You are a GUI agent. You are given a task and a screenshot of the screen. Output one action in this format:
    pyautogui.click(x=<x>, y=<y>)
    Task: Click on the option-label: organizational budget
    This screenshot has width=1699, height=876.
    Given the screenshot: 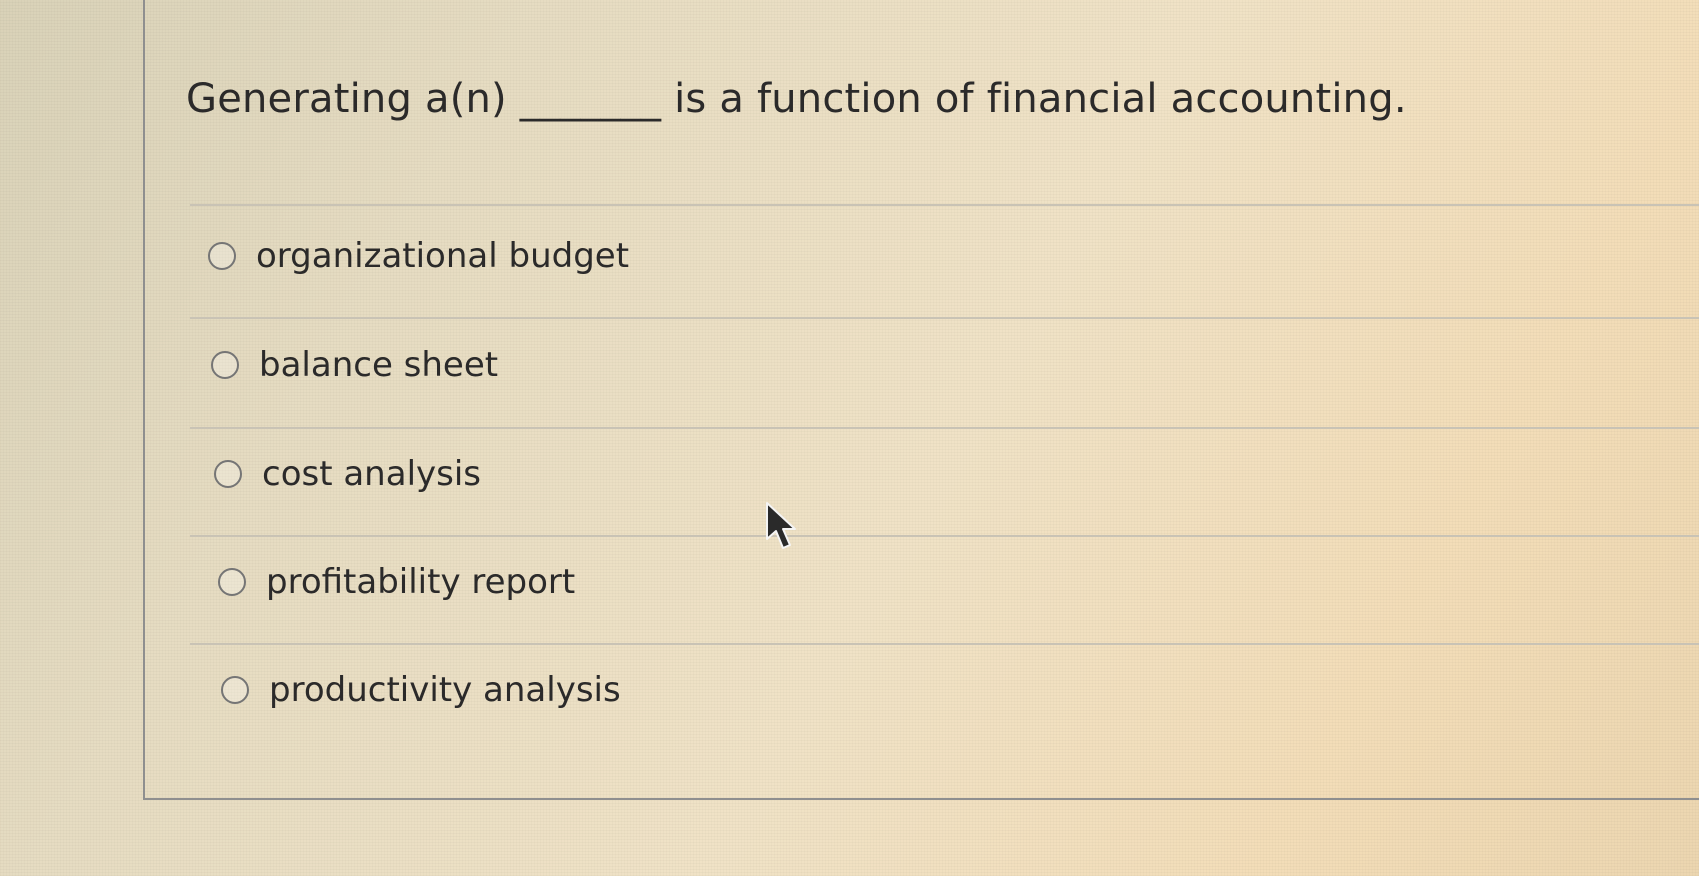 What is the action you would take?
    pyautogui.click(x=443, y=256)
    